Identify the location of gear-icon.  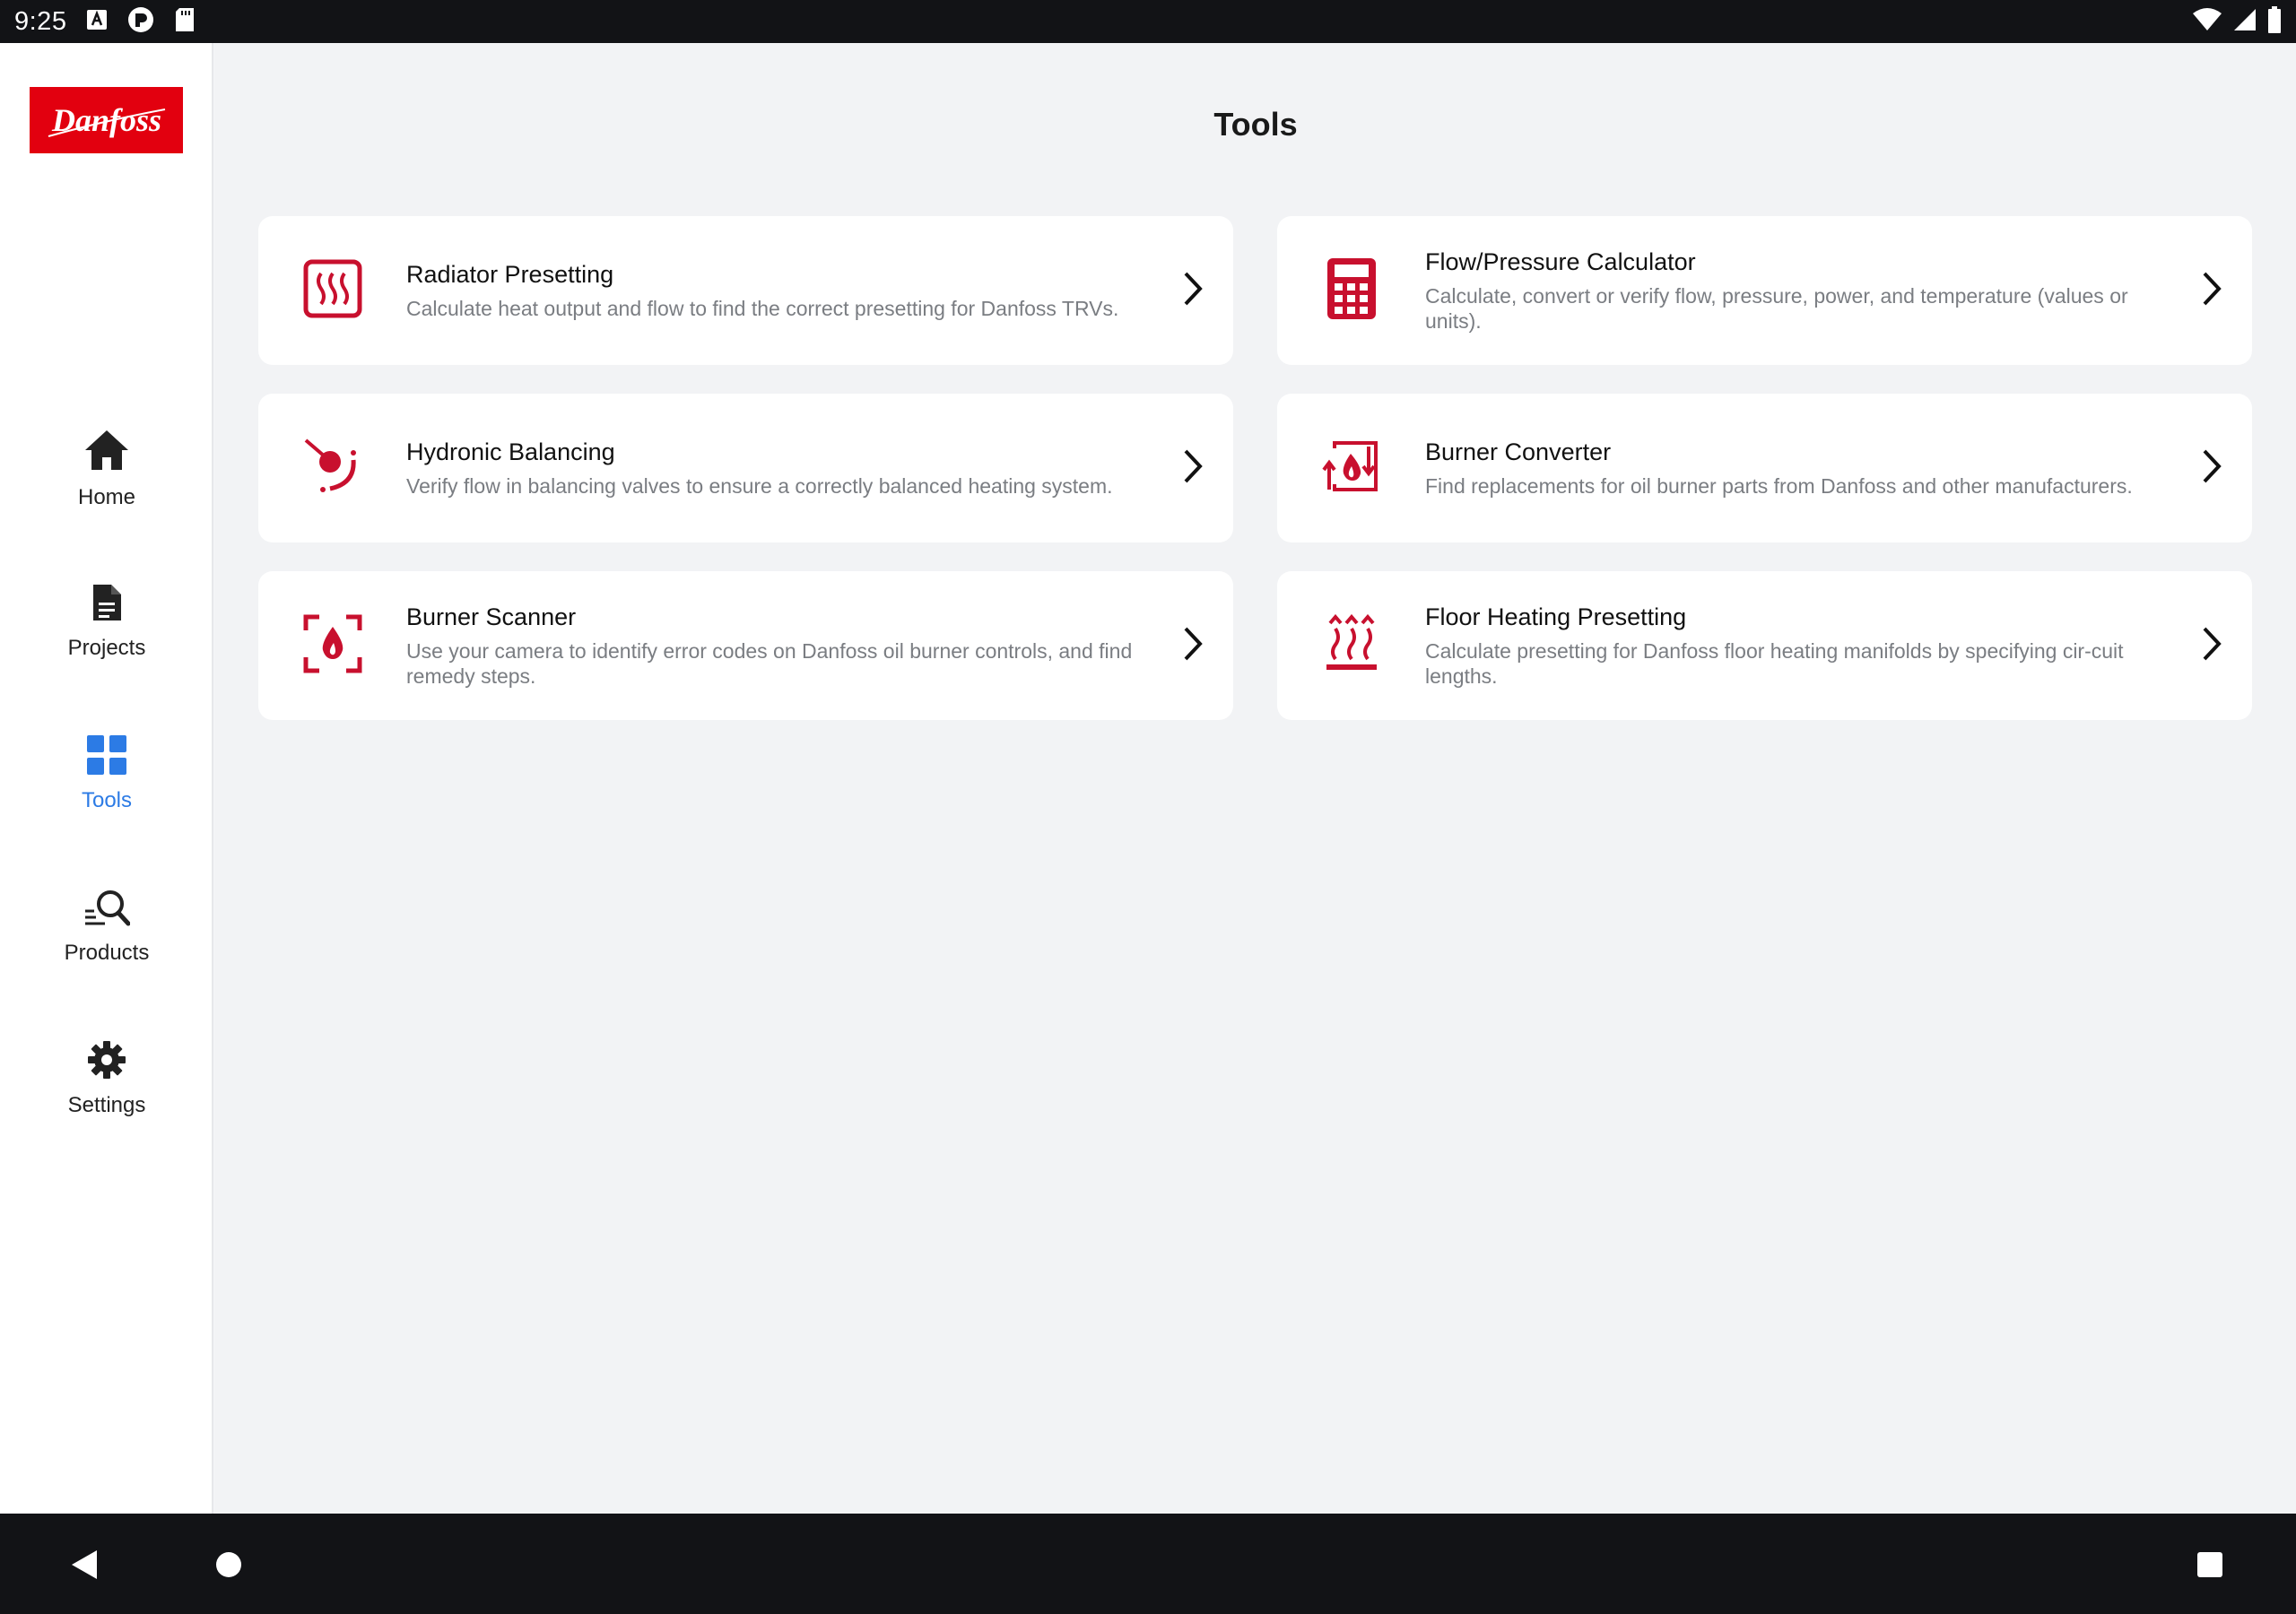
(106, 1062).